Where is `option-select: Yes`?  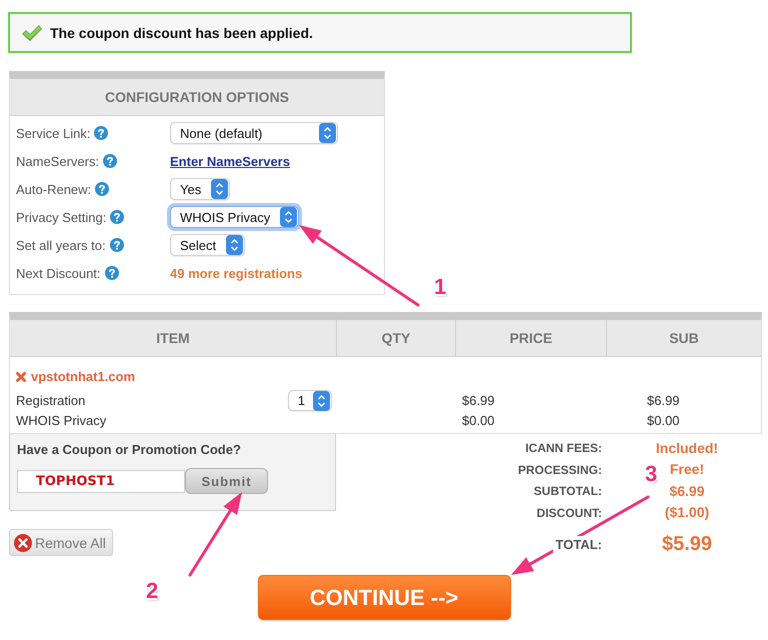
option-select: Yes is located at coordinates (200, 189).